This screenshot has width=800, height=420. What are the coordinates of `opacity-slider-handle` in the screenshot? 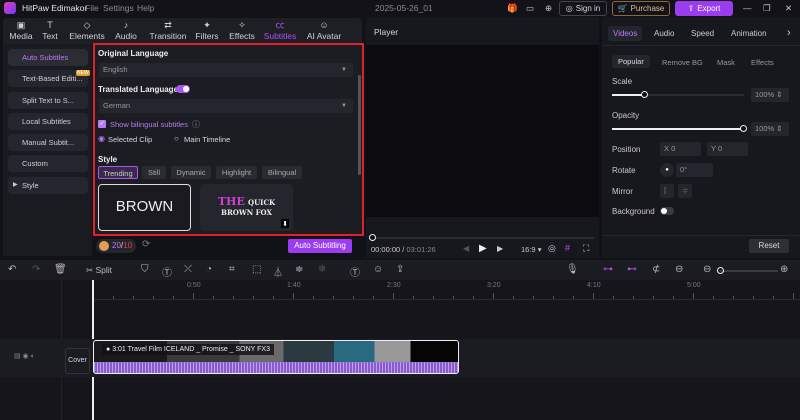 It's located at (743, 128).